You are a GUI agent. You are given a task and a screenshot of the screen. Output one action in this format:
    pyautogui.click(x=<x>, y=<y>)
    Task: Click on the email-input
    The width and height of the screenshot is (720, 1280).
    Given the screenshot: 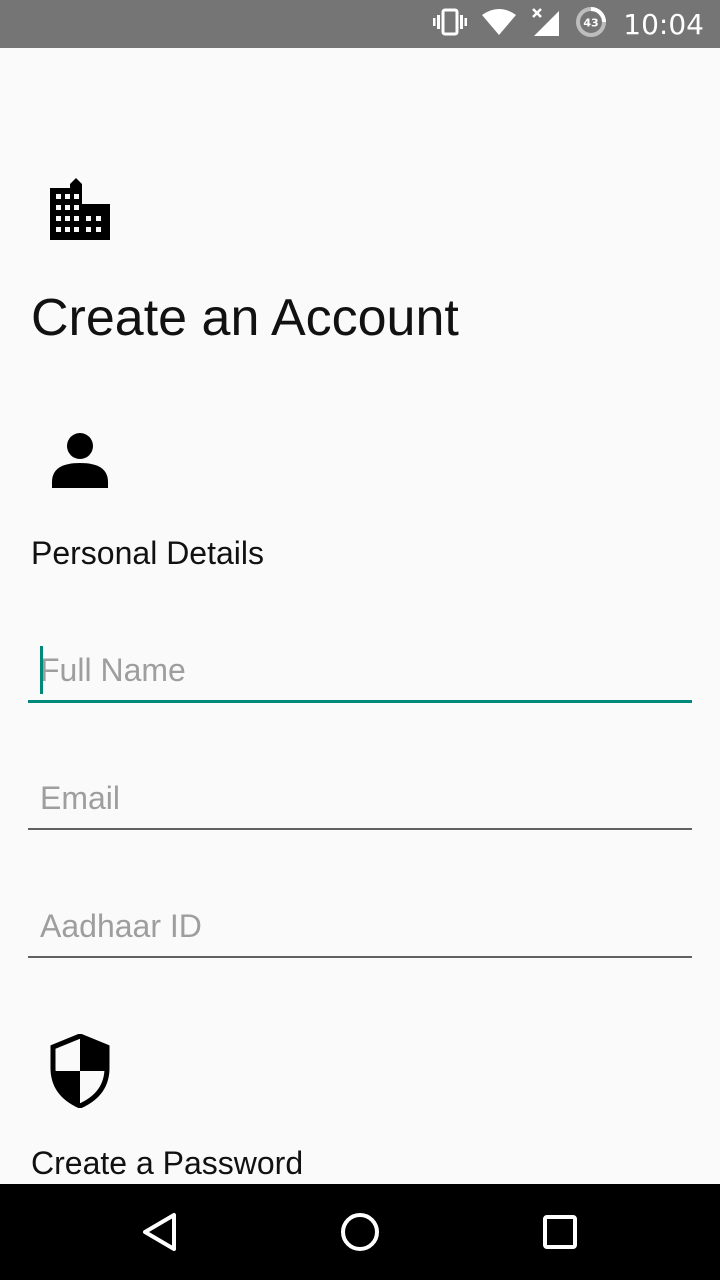 What is the action you would take?
    pyautogui.click(x=360, y=798)
    